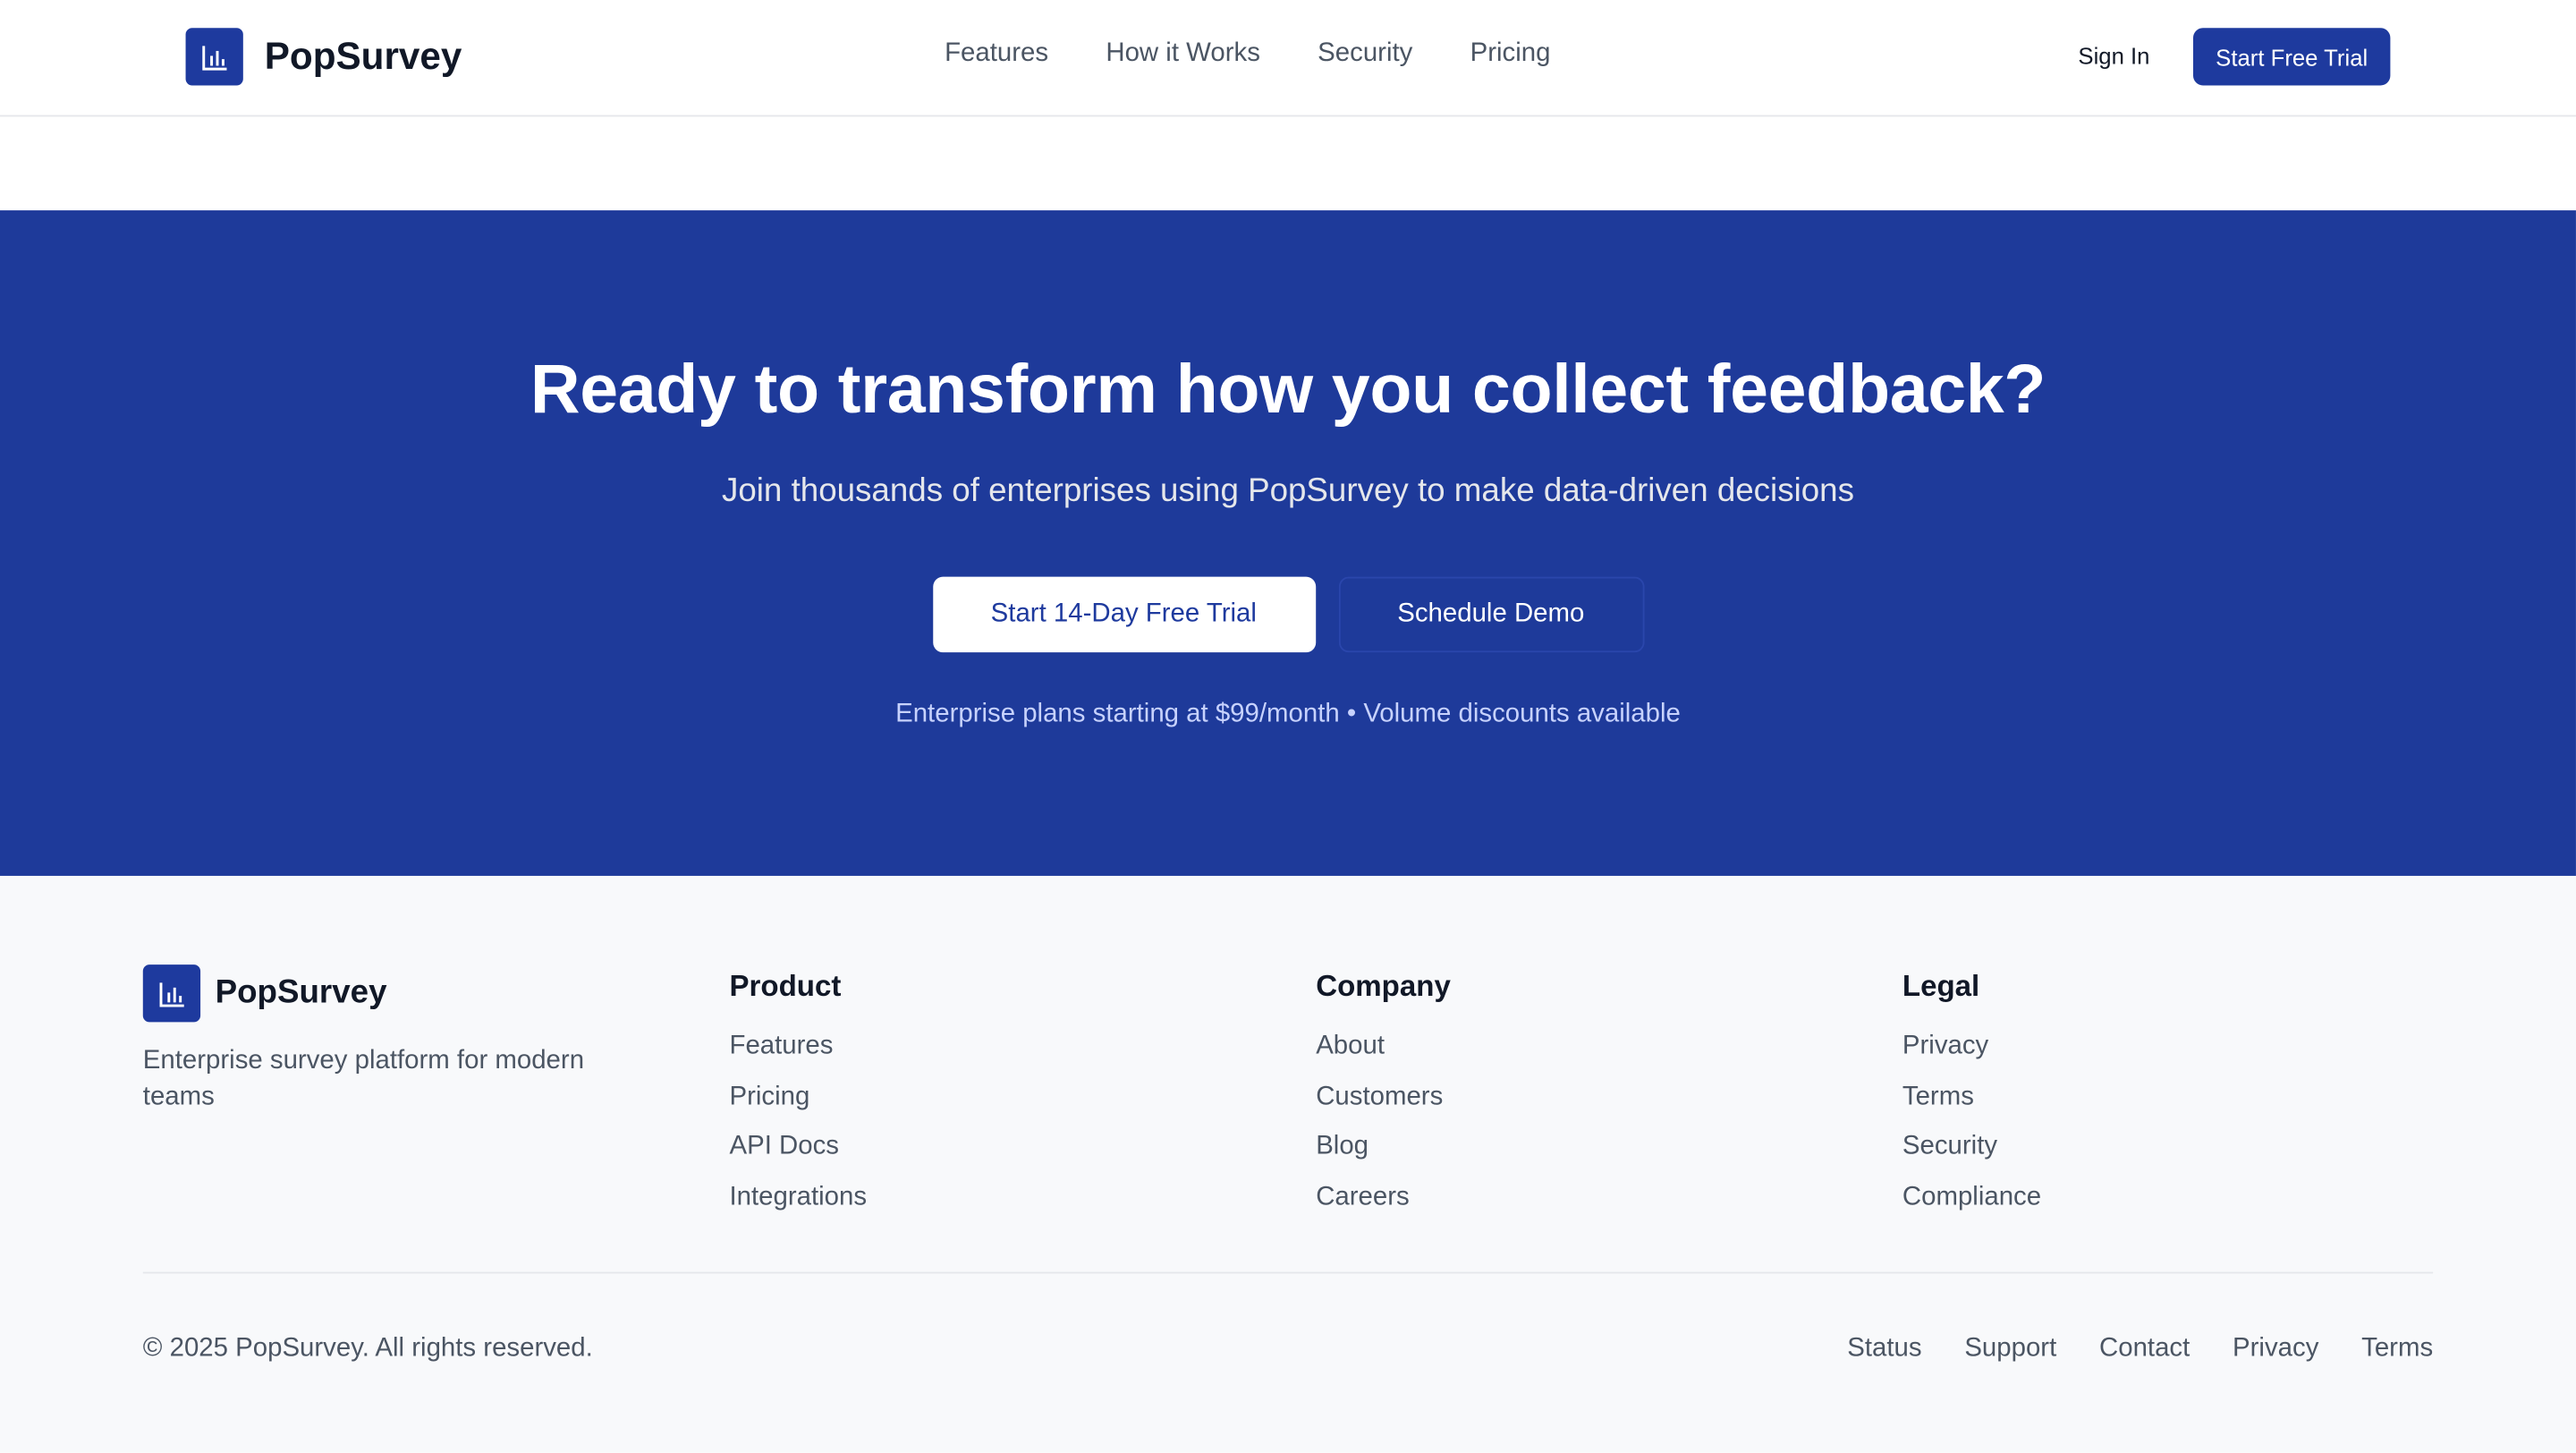  What do you see at coordinates (785, 986) in the screenshot?
I see `footer-column-title: Product` at bounding box center [785, 986].